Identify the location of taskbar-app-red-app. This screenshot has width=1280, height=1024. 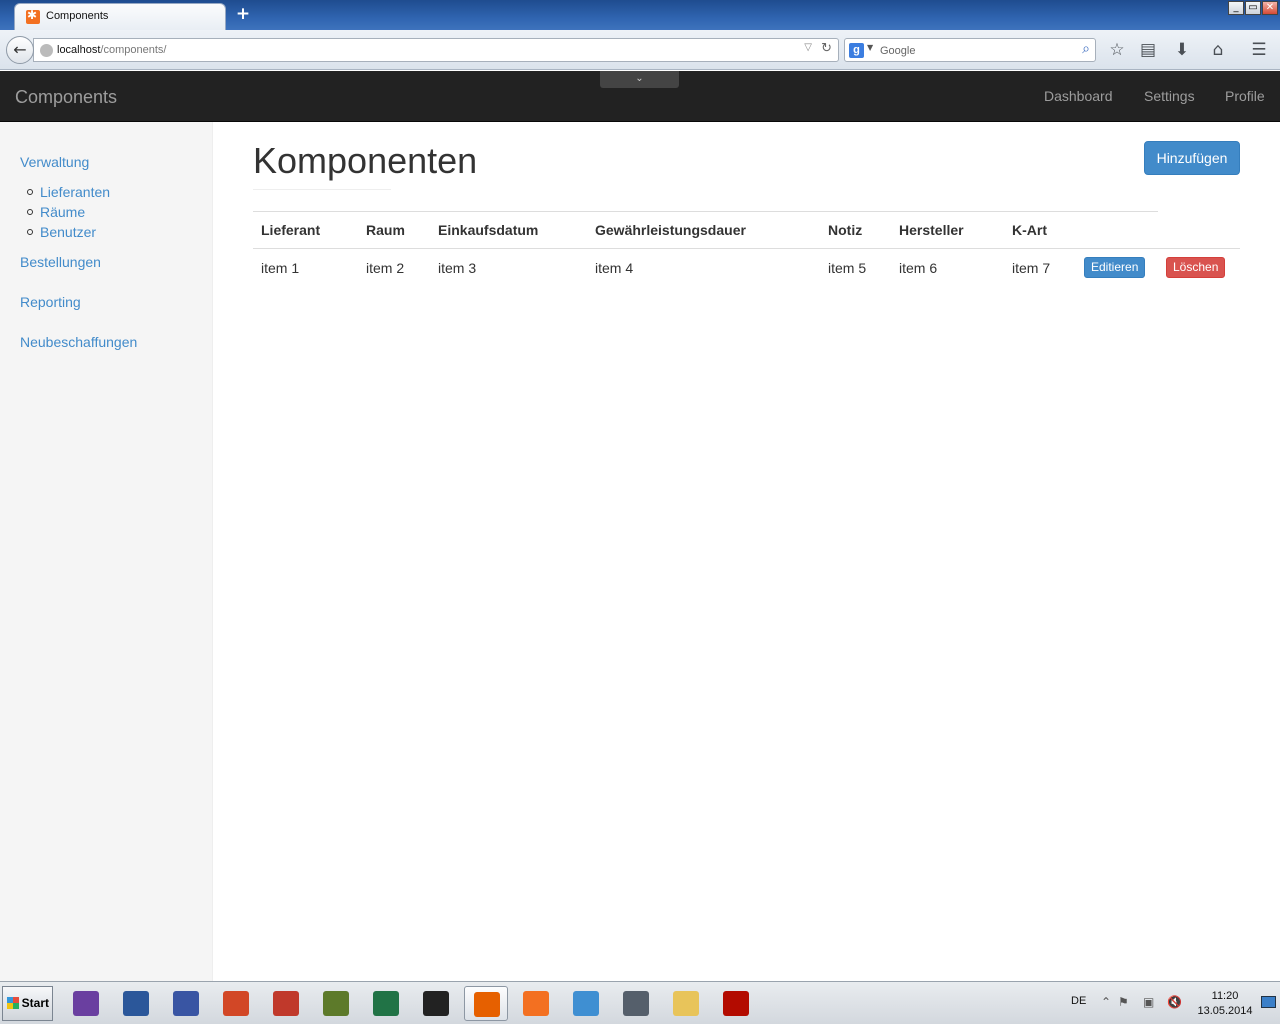
(286, 1003).